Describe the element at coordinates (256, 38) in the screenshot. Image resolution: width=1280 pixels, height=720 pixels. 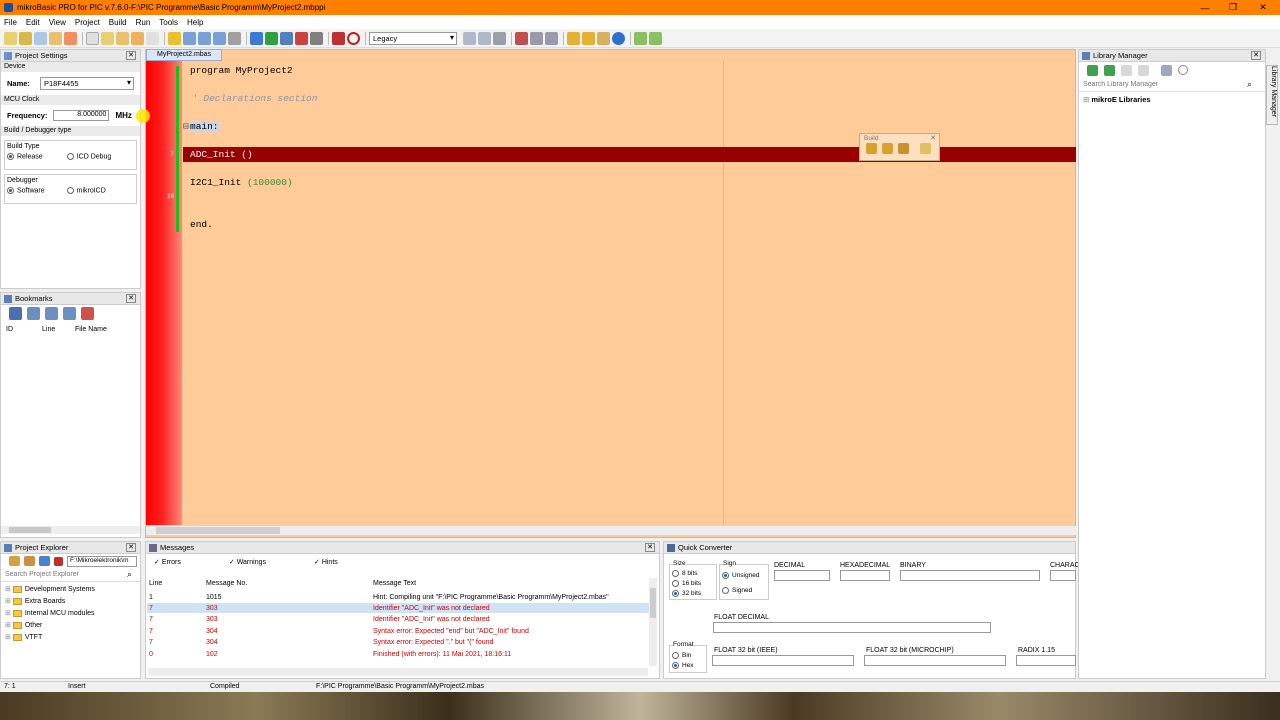
I see `indent-icon` at that location.